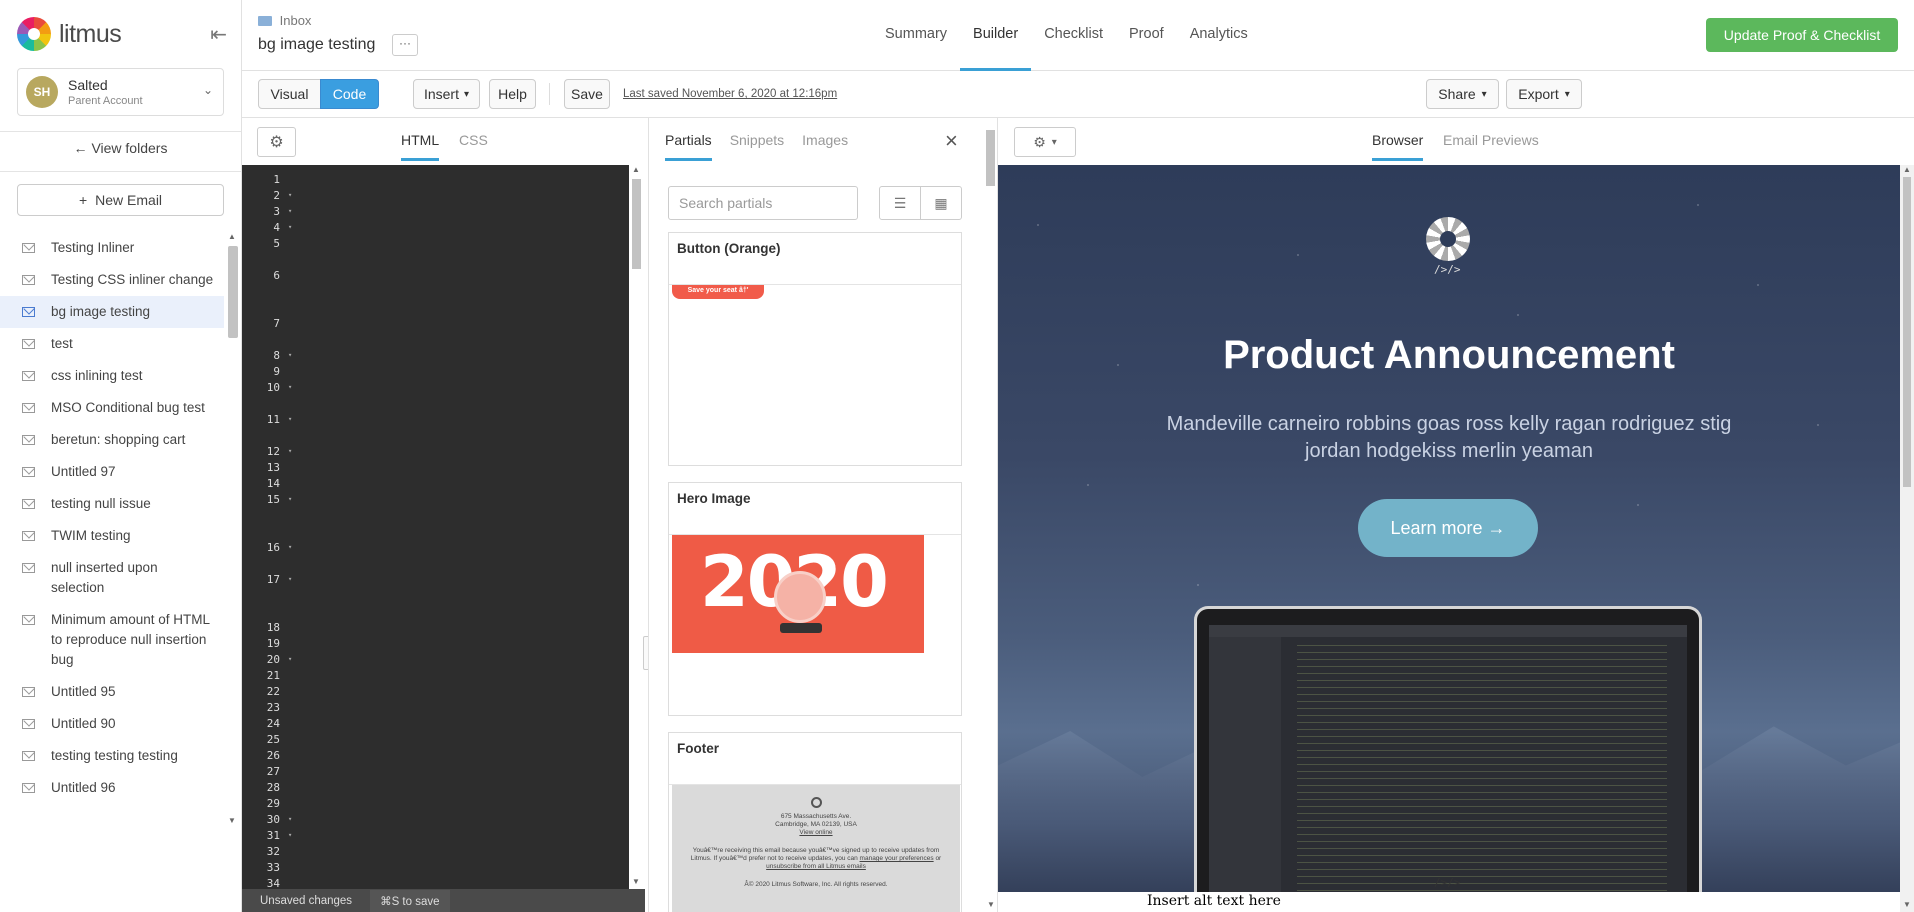 Image resolution: width=1914 pixels, height=912 pixels. I want to click on tab-summary: Summary, so click(916, 35).